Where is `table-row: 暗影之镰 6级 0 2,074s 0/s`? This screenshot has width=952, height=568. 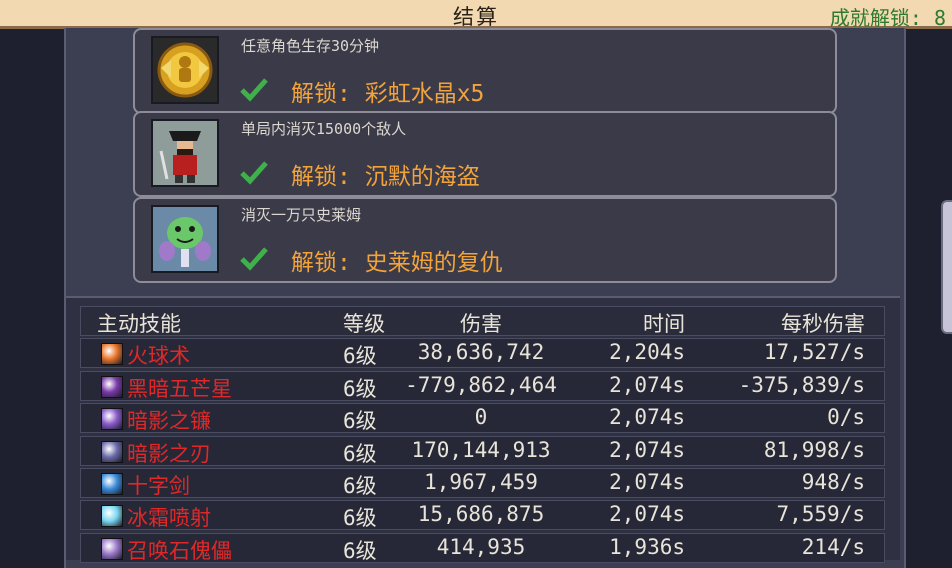
table-row: 暗影之镰 6级 0 2,074s 0/s is located at coordinates (482, 418).